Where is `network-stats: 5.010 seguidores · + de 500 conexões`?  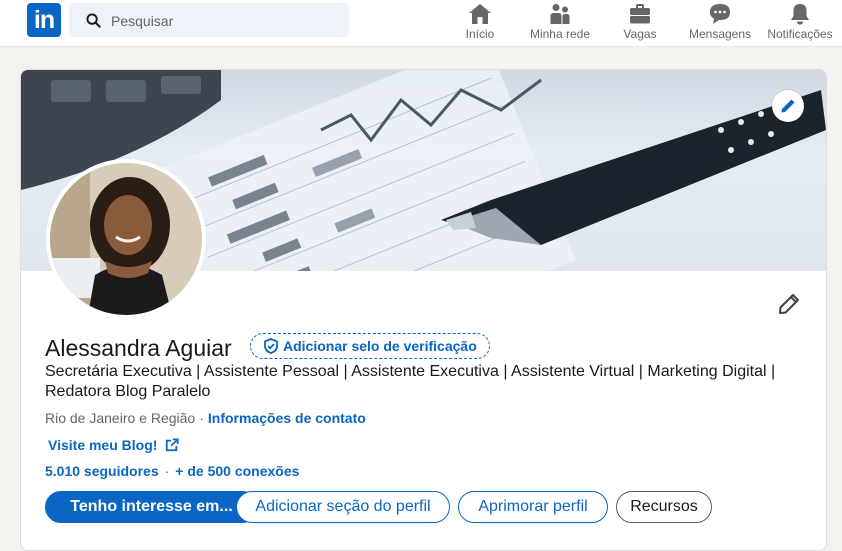 network-stats: 5.010 seguidores · + de 500 conexões is located at coordinates (172, 471).